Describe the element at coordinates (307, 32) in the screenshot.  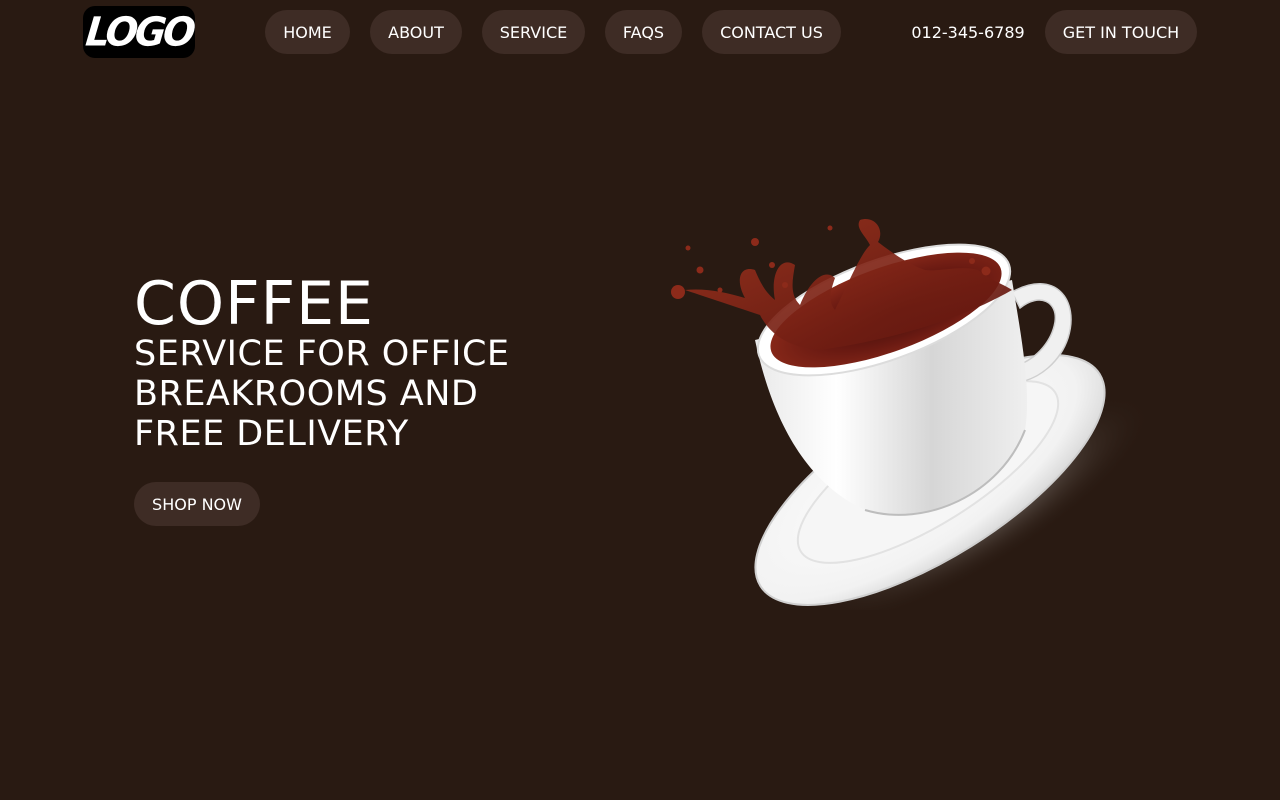
I see `nav-home: HOME` at that location.